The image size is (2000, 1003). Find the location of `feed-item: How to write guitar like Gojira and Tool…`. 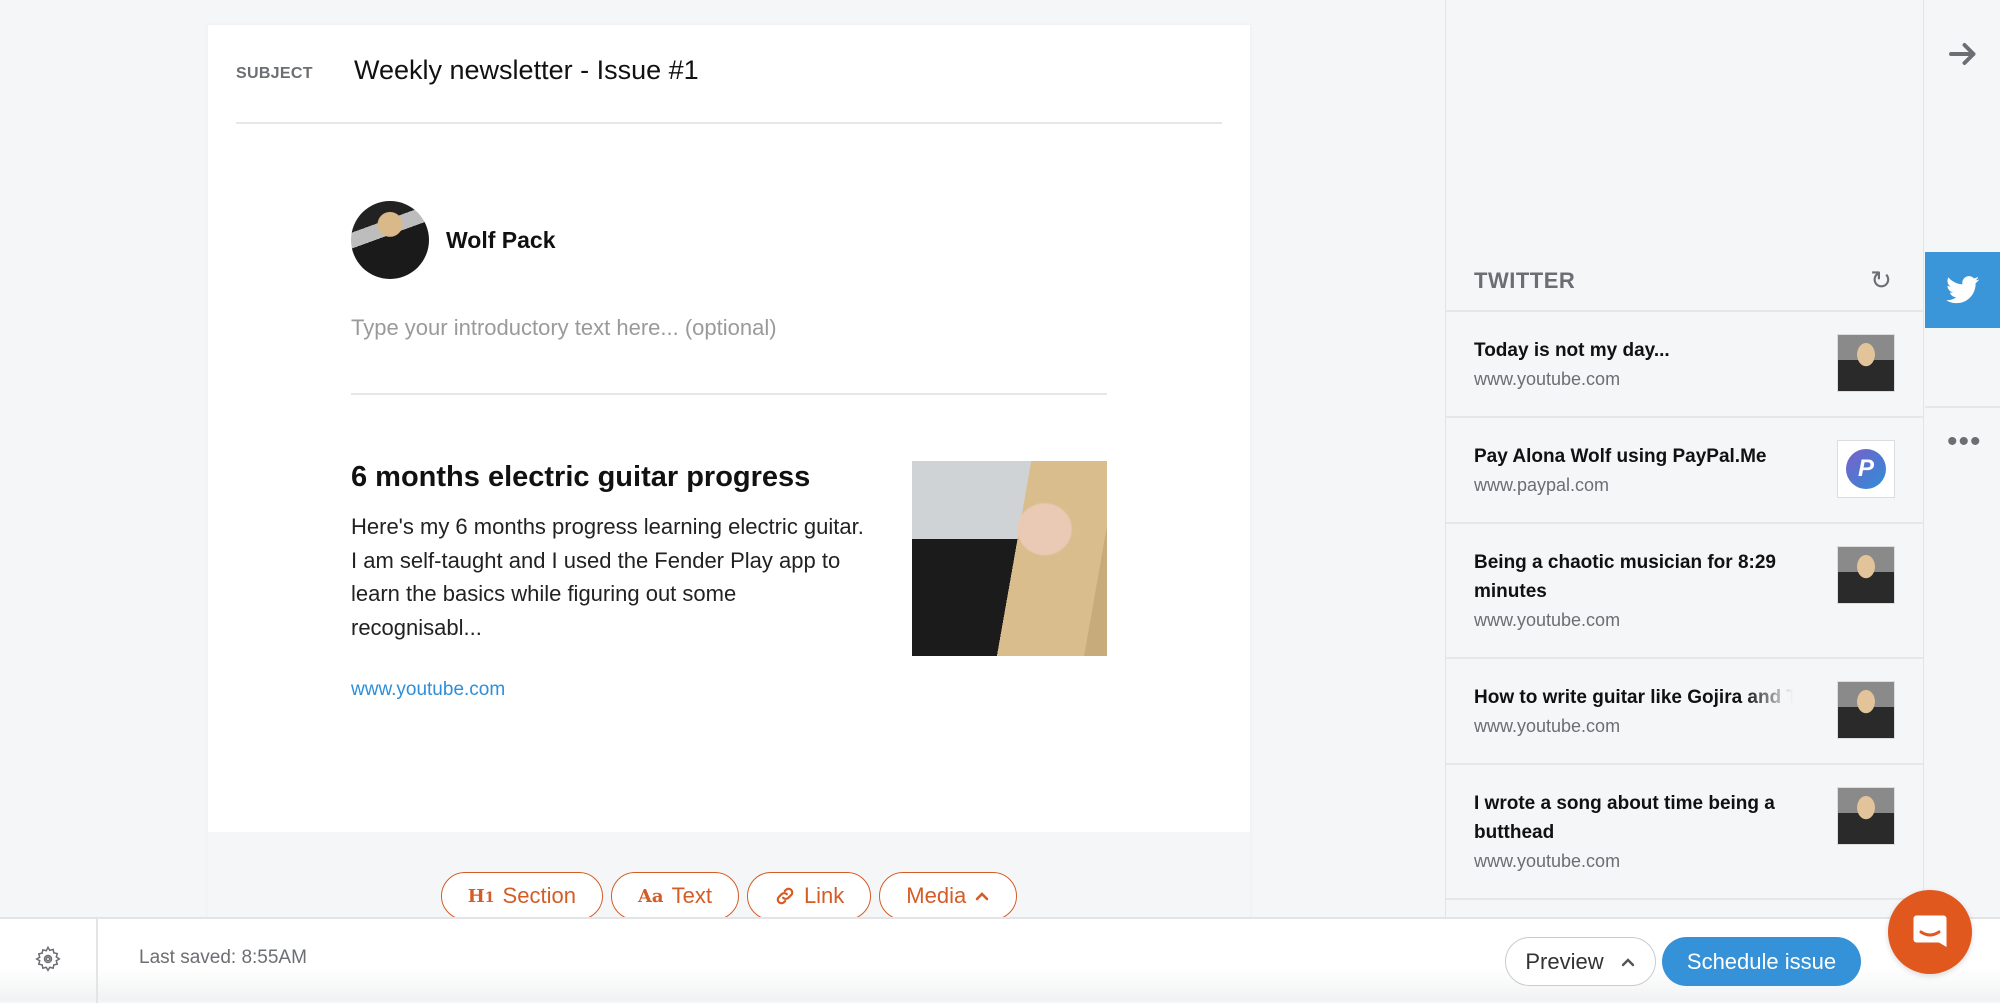

feed-item: How to write guitar like Gojira and Tool… is located at coordinates (1684, 712).